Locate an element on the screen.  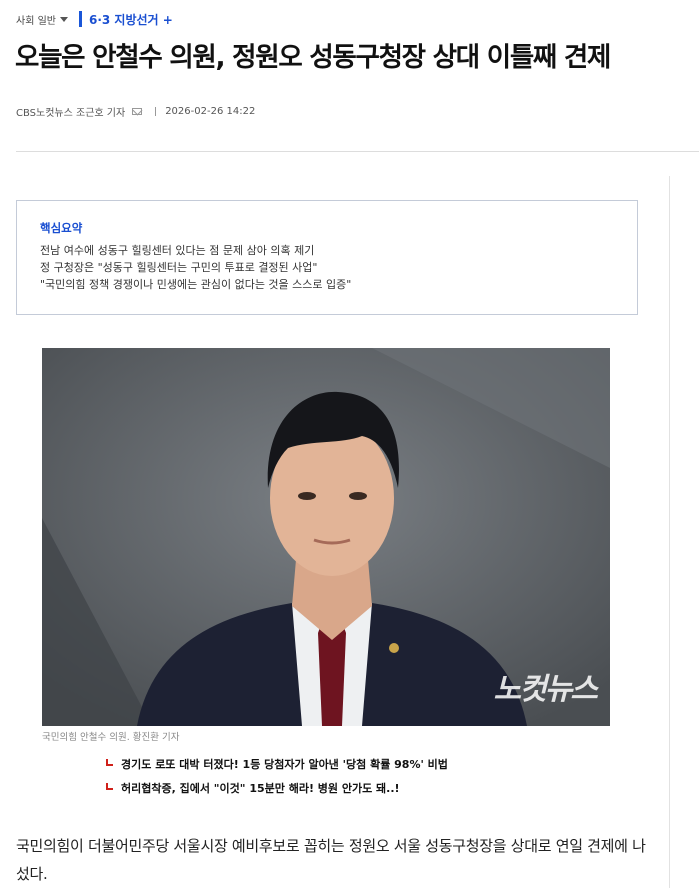
topbar: 사회 일반 6·3 지방선거 + is located at coordinates (94, 19).